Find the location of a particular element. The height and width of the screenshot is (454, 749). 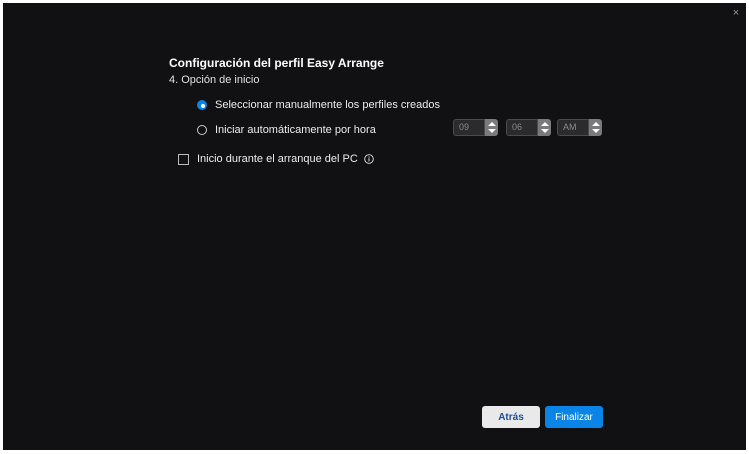

minute-stepper: 06 is located at coordinates (528, 127).